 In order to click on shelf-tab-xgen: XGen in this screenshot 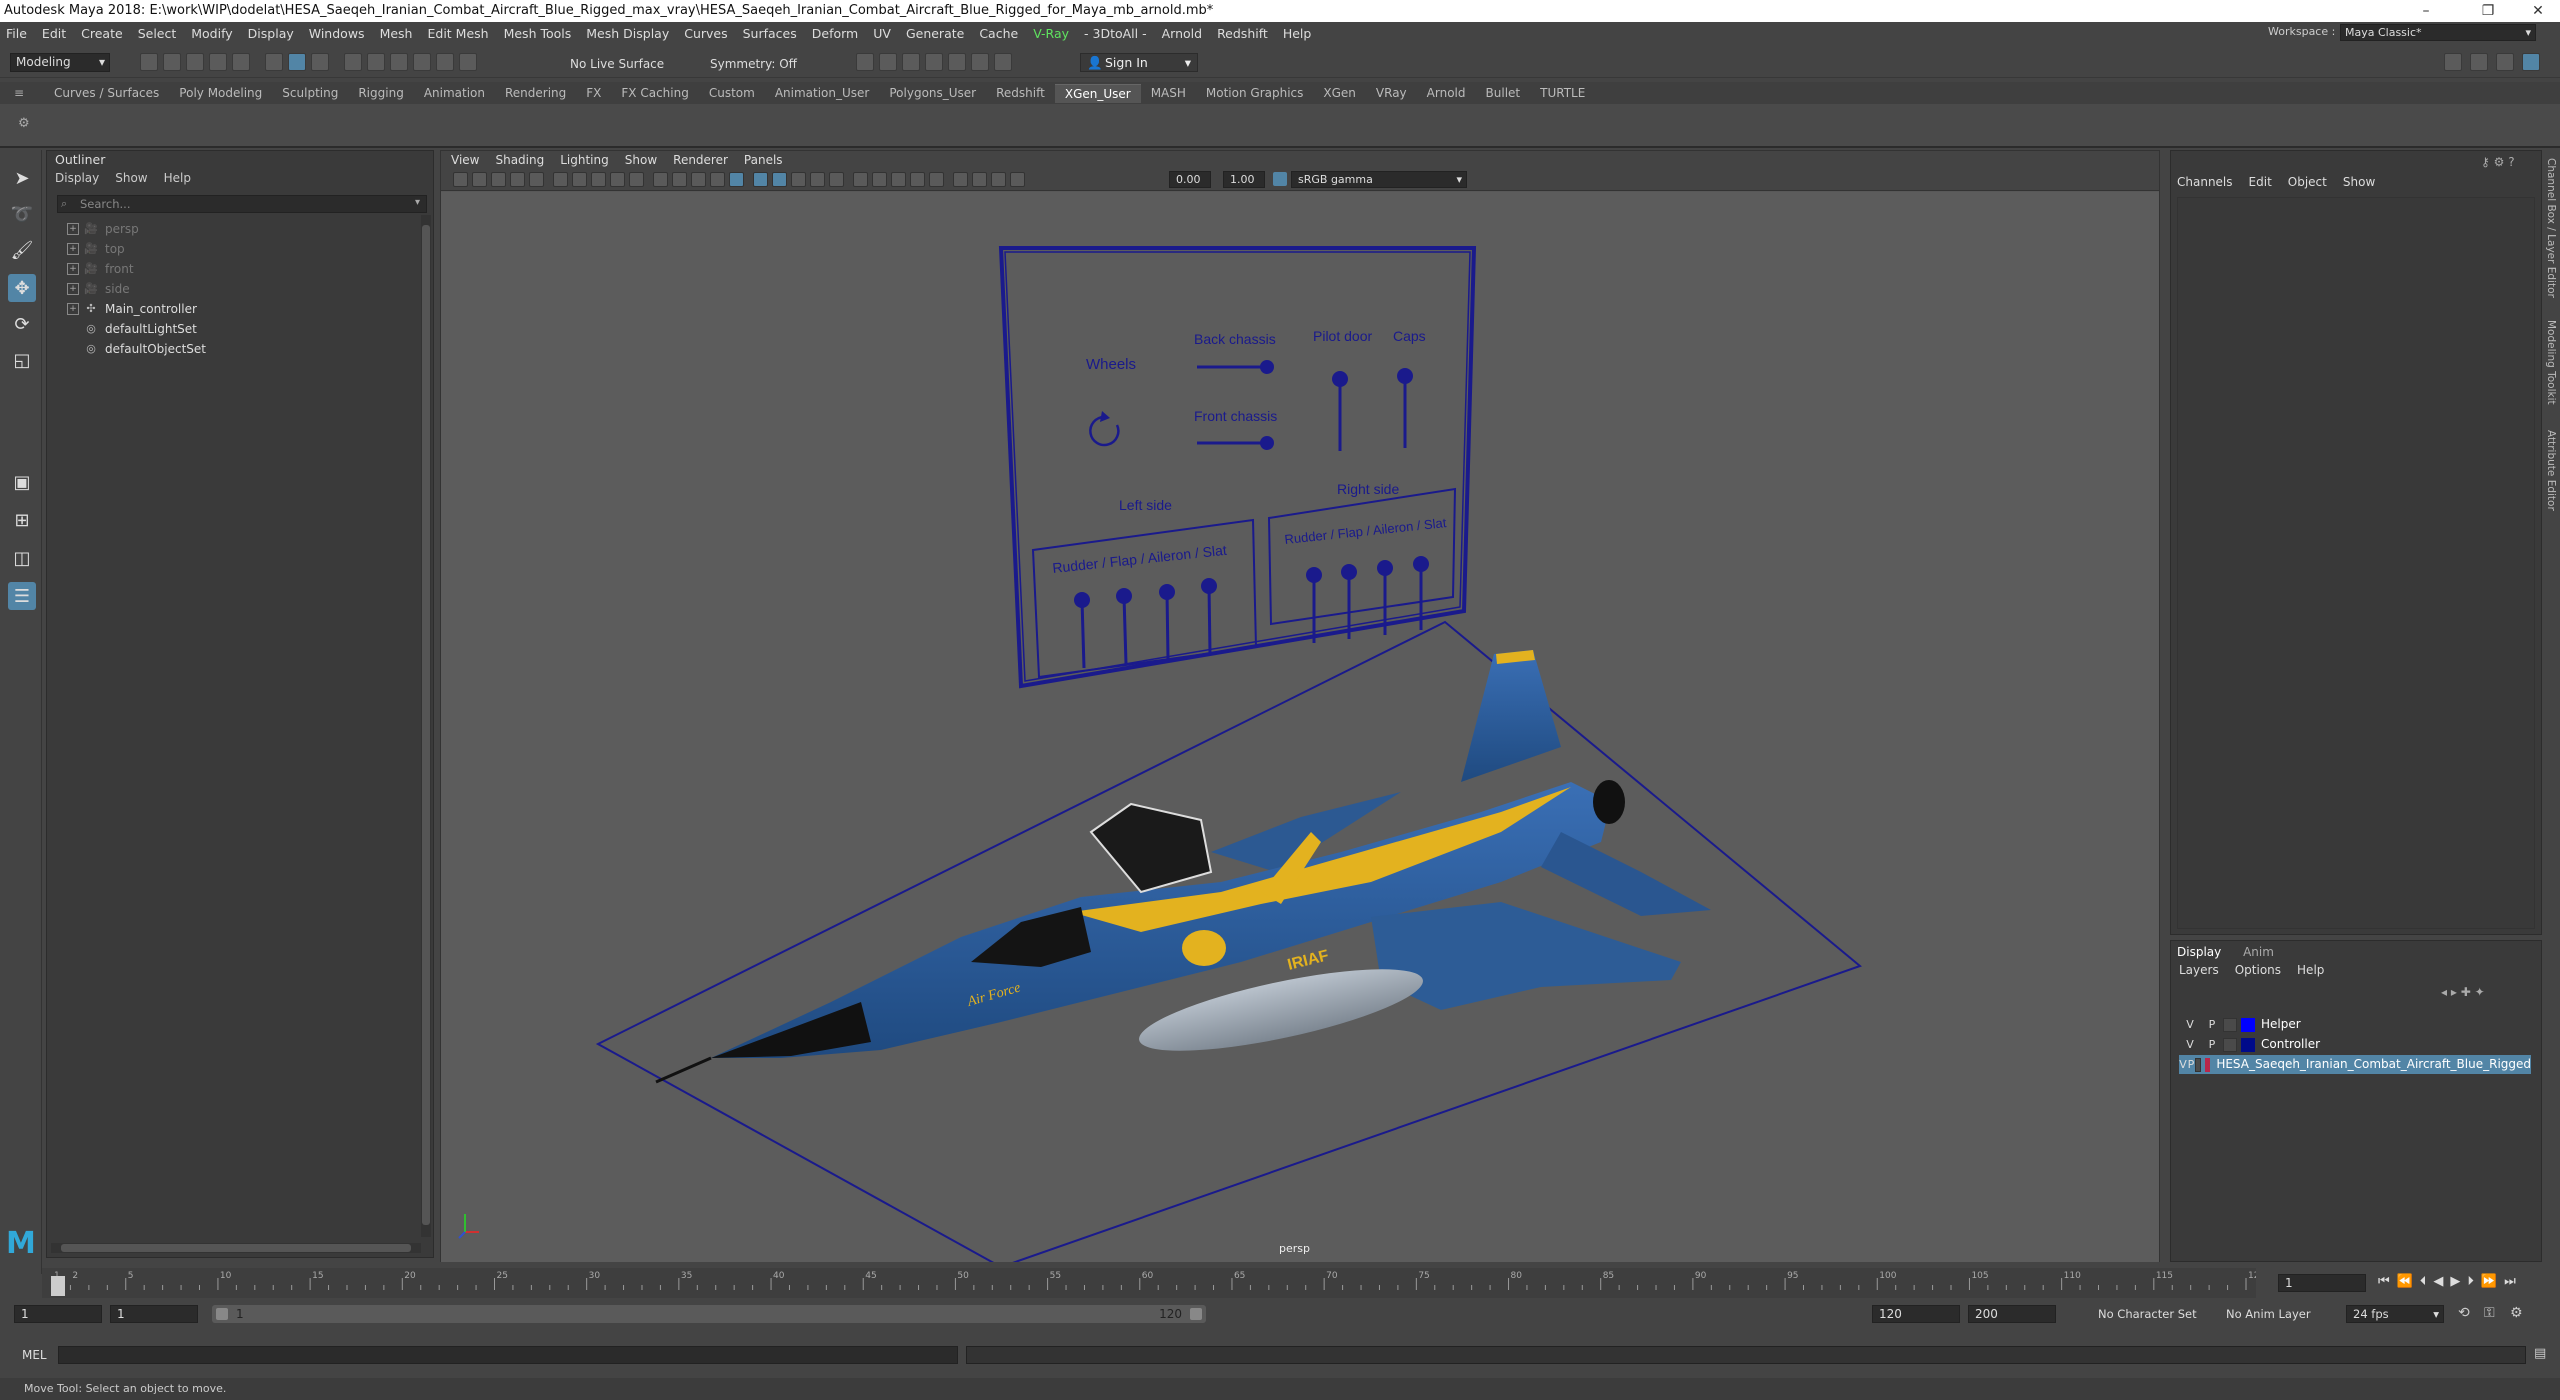, I will do `click(1339, 93)`.